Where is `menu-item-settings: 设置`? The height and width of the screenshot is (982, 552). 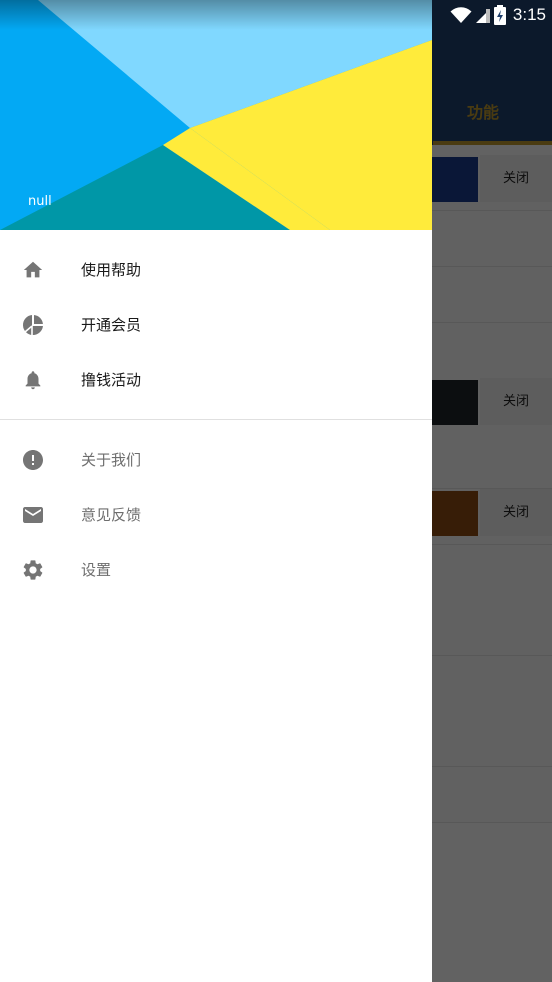
menu-item-settings: 设置 is located at coordinates (216, 569).